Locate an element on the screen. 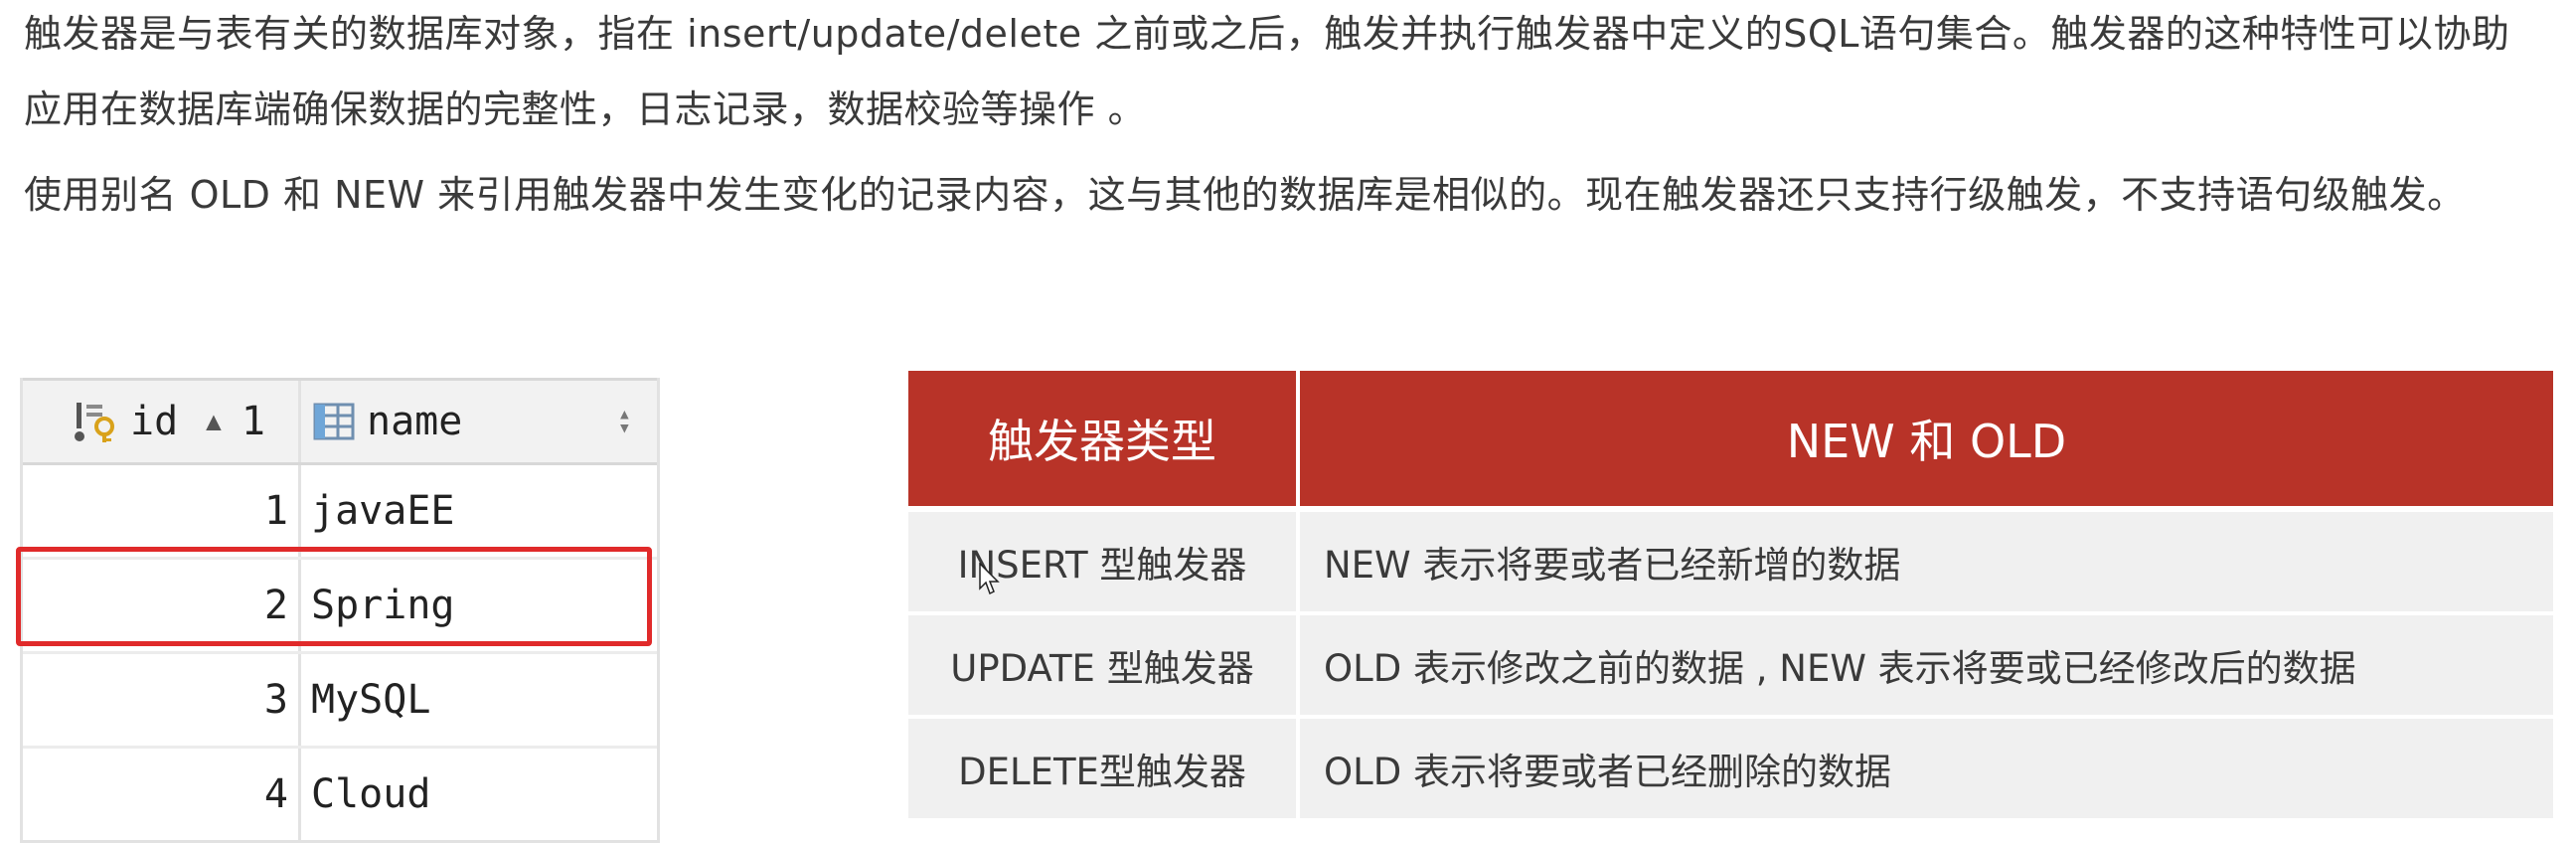 Image resolution: width=2576 pixels, height=843 pixels. sort-order-number: 1 is located at coordinates (253, 422).